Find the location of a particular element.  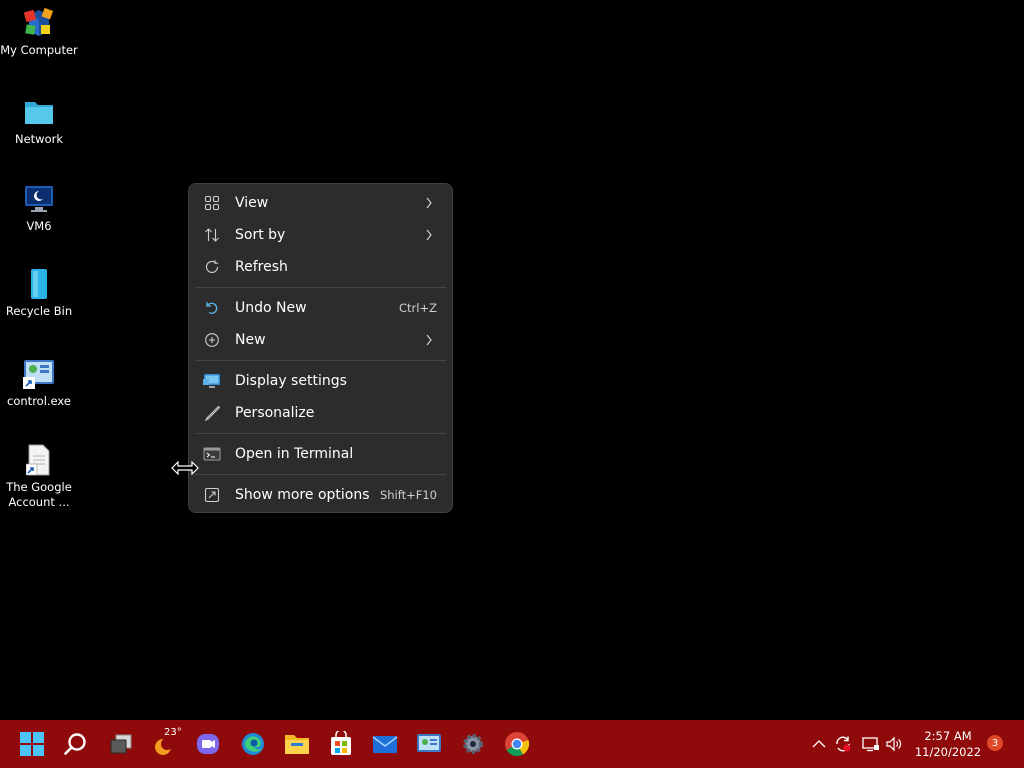

taskbar-clock: 2:57 AM 11/20/2022 is located at coordinates (948, 744).